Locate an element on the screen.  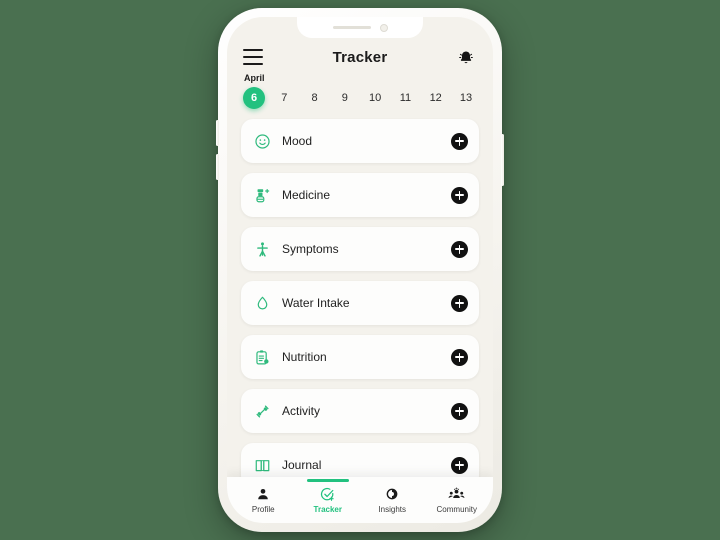
tracker-row-mood: Mood is located at coordinates (360, 141).